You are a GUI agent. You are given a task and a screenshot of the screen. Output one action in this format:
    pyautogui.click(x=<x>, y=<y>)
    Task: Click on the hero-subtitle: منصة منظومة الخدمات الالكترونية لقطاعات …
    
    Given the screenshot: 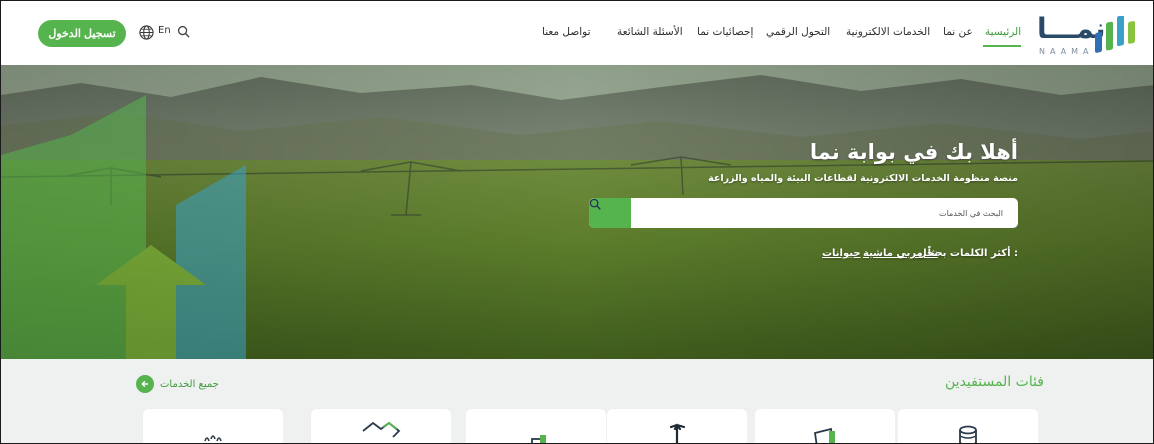 What is the action you would take?
    pyautogui.click(x=863, y=178)
    